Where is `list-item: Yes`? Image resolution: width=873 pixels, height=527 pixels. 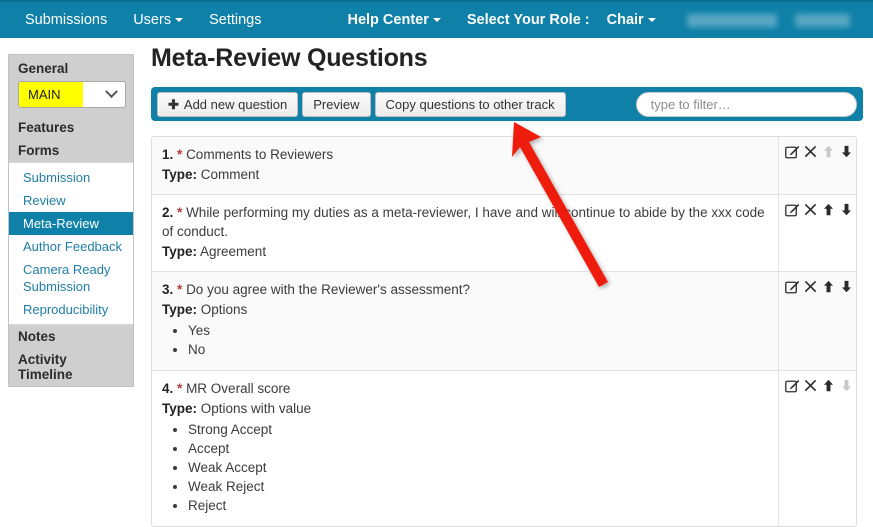 list-item: Yes is located at coordinates (478, 331).